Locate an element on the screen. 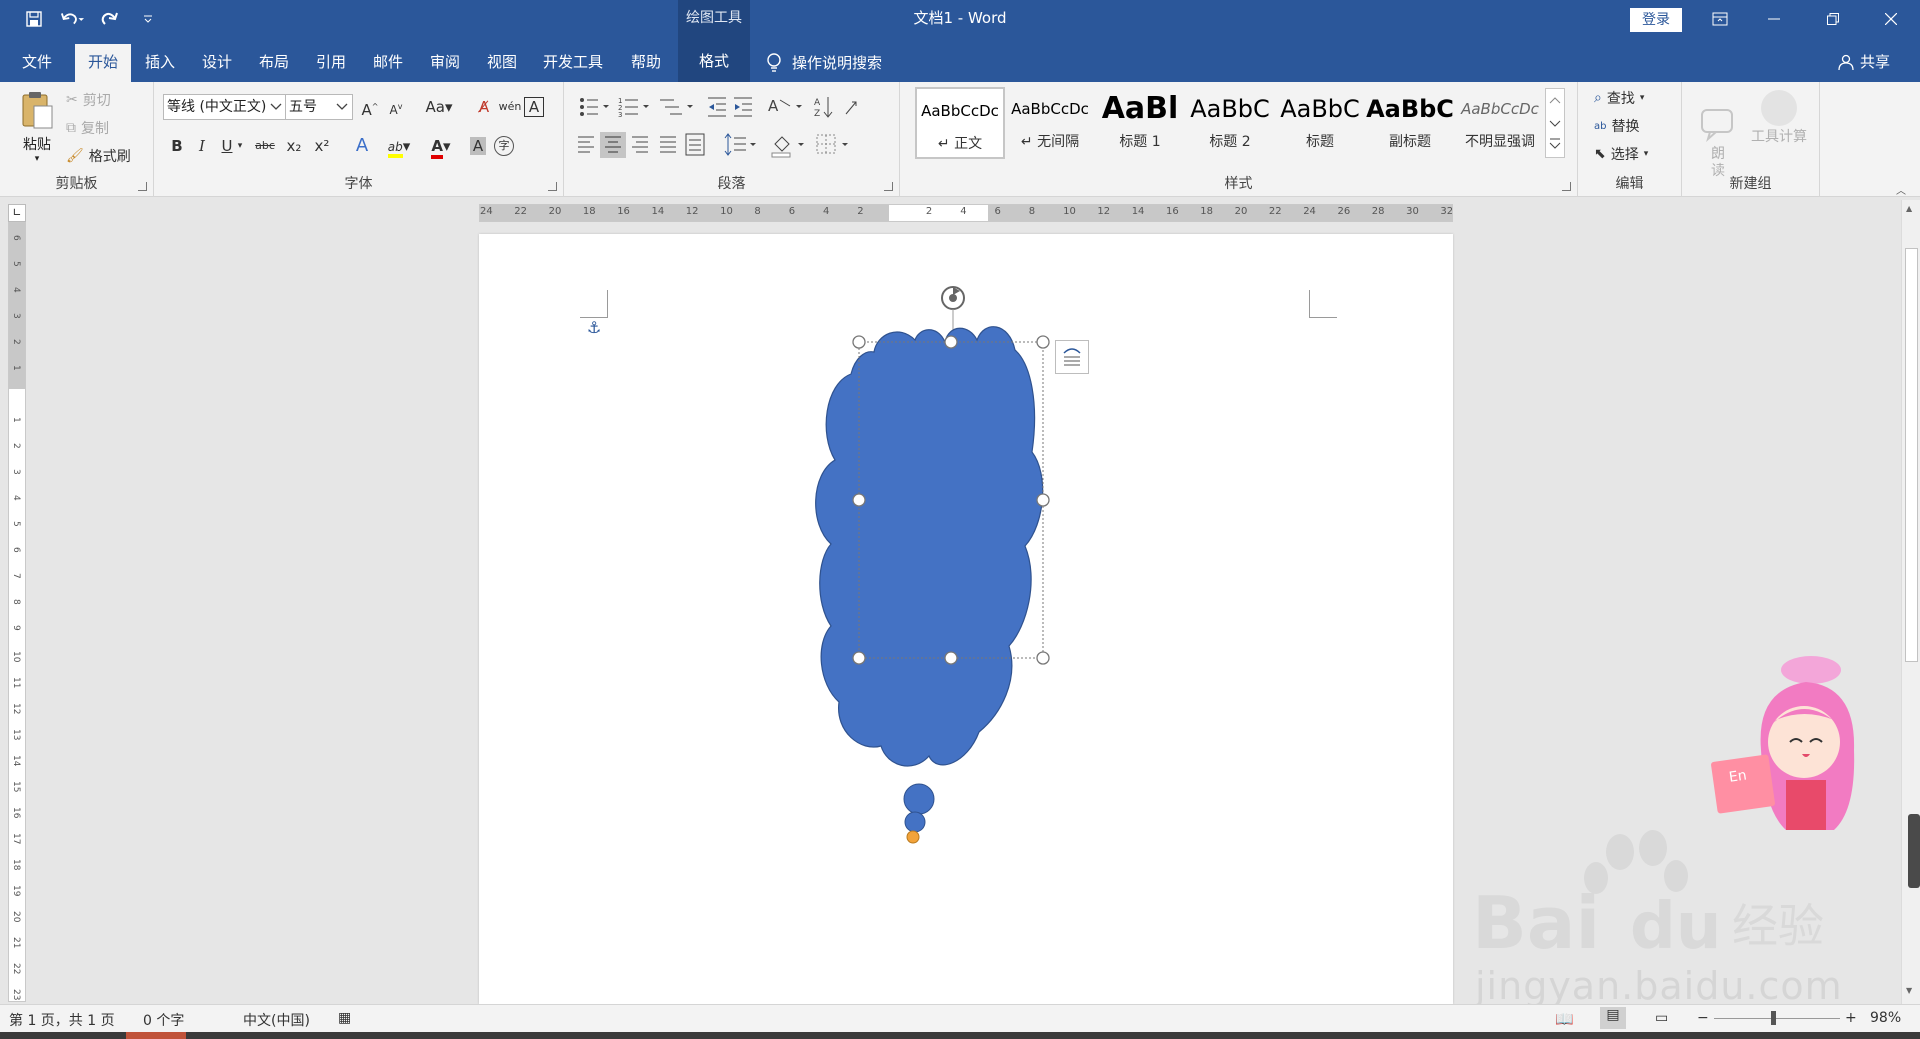 The width and height of the screenshot is (1920, 1039). zoom-slider is located at coordinates (1777, 1018).